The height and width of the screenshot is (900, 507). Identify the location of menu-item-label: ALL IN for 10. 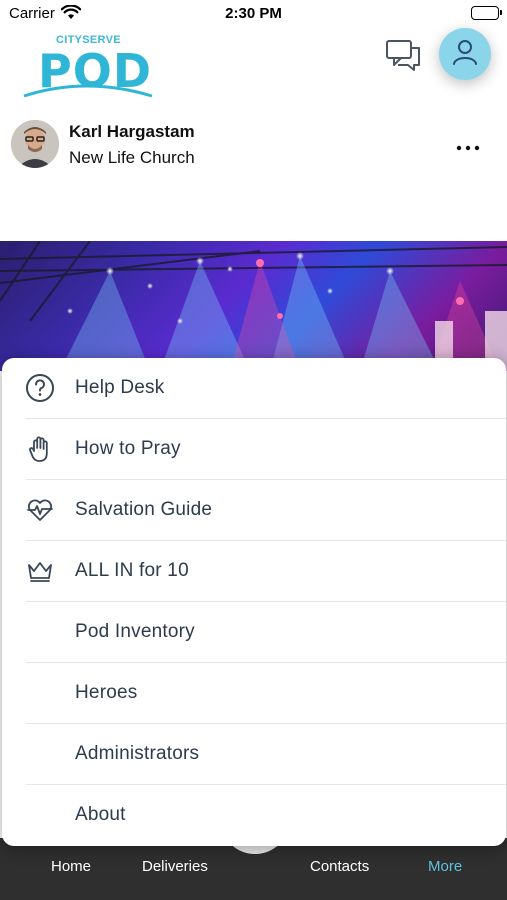
(132, 570).